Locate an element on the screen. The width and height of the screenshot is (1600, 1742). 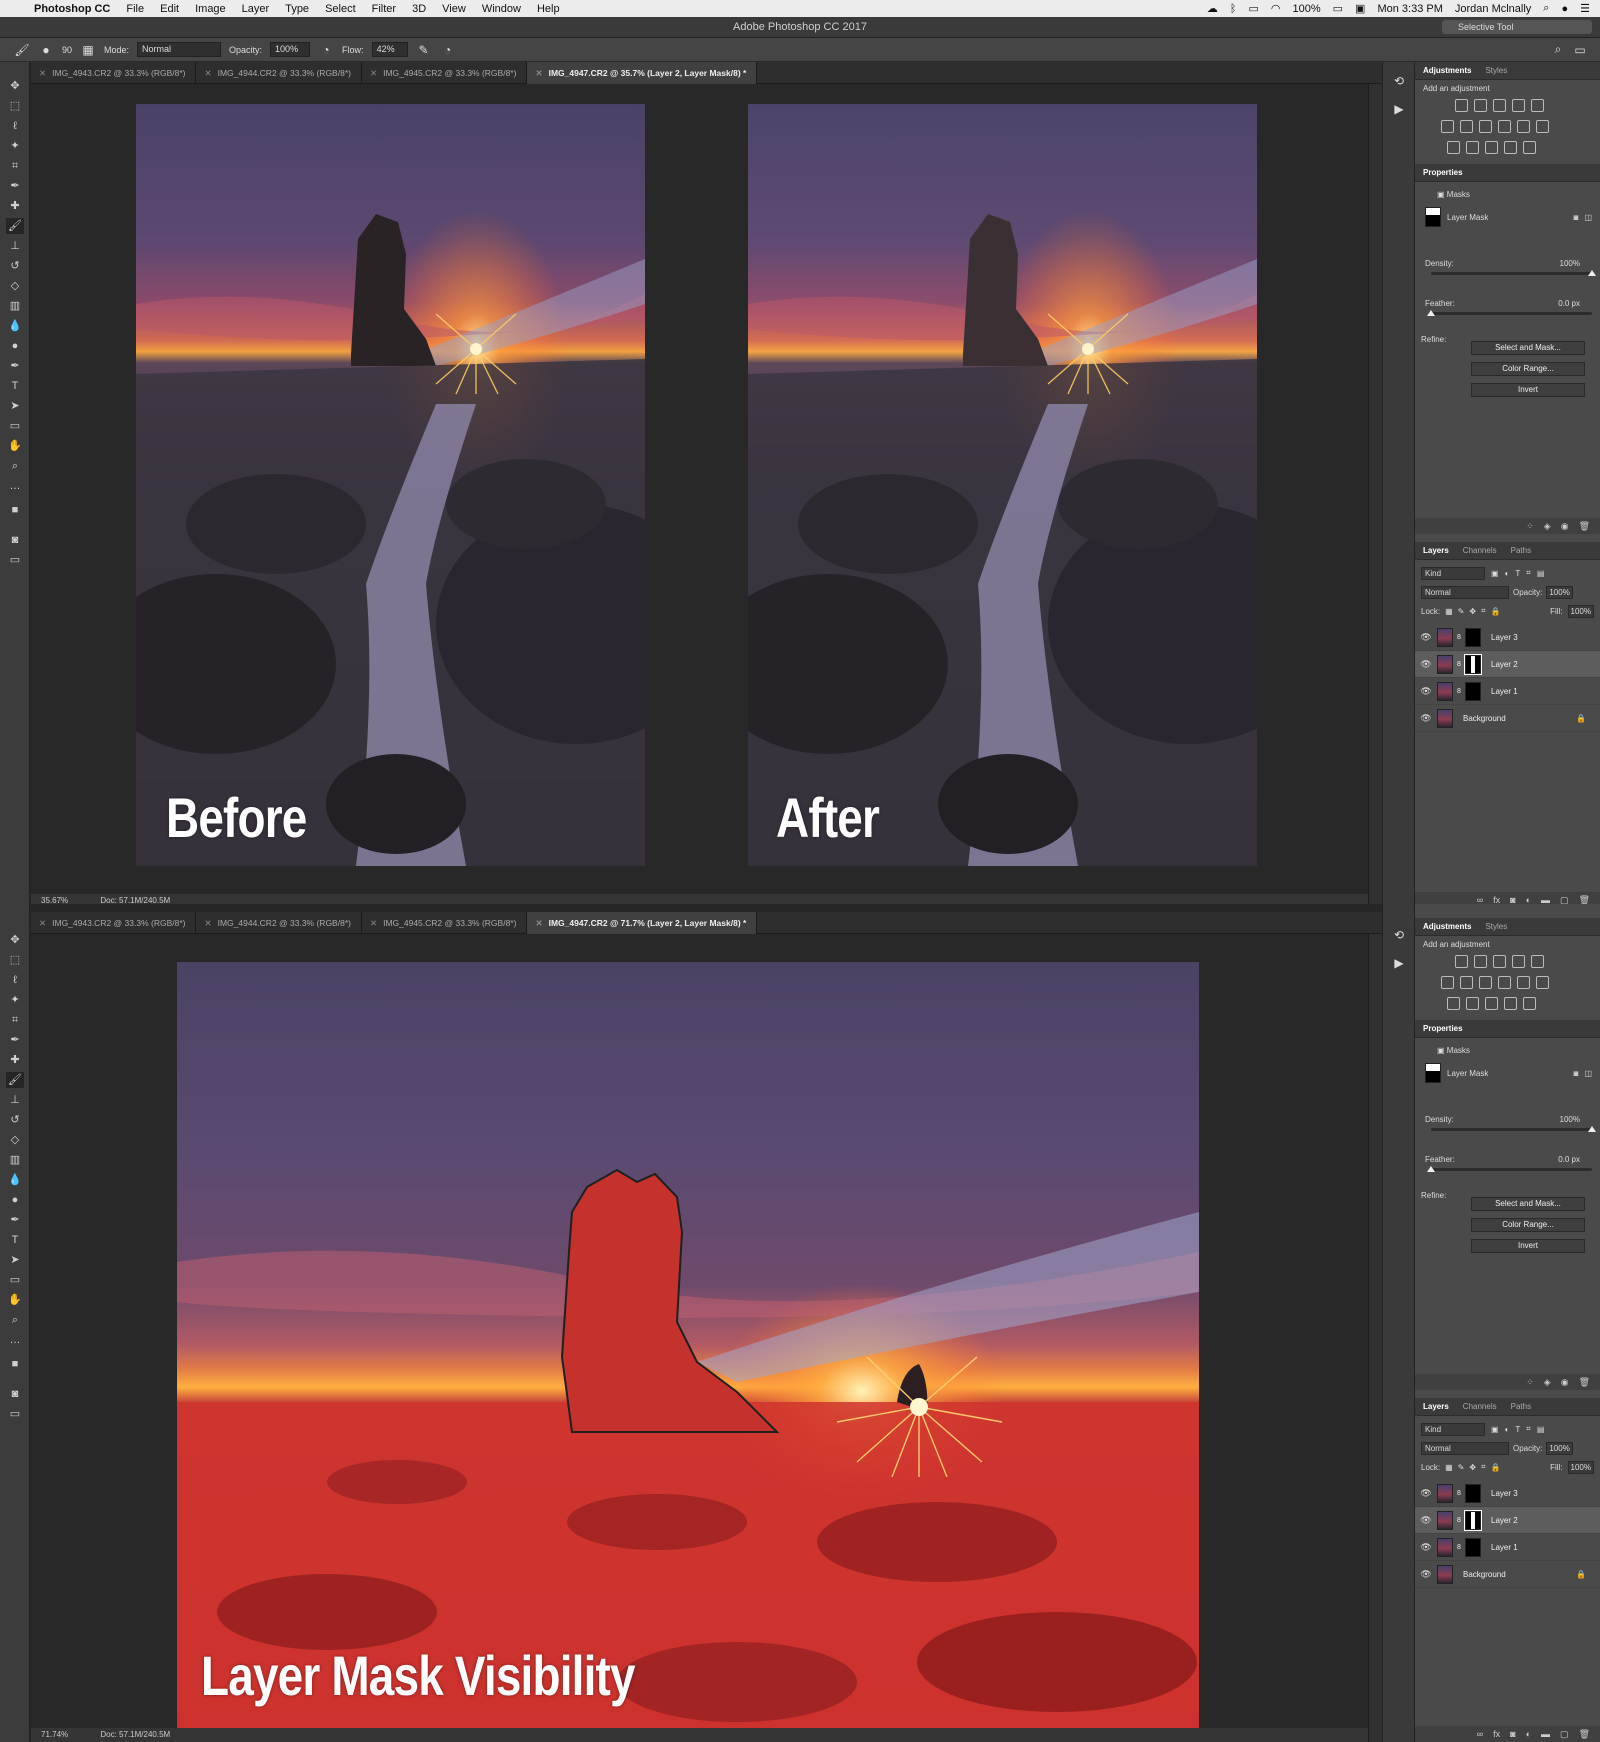
threshold-icon is located at coordinates (1491, 147).